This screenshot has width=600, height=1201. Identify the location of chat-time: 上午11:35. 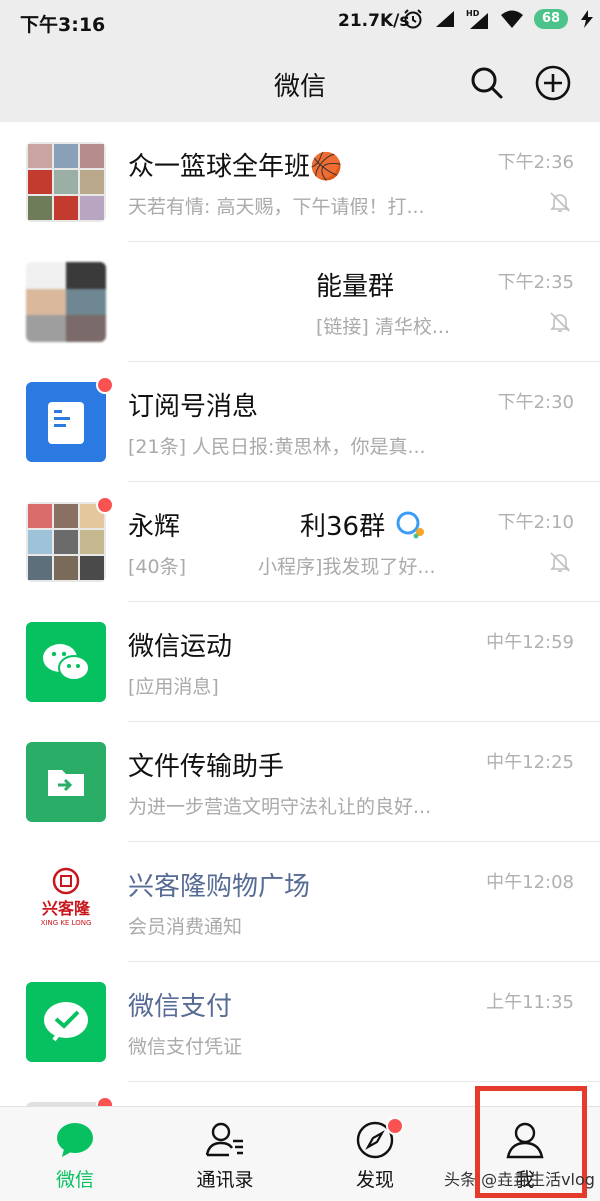
(530, 1002).